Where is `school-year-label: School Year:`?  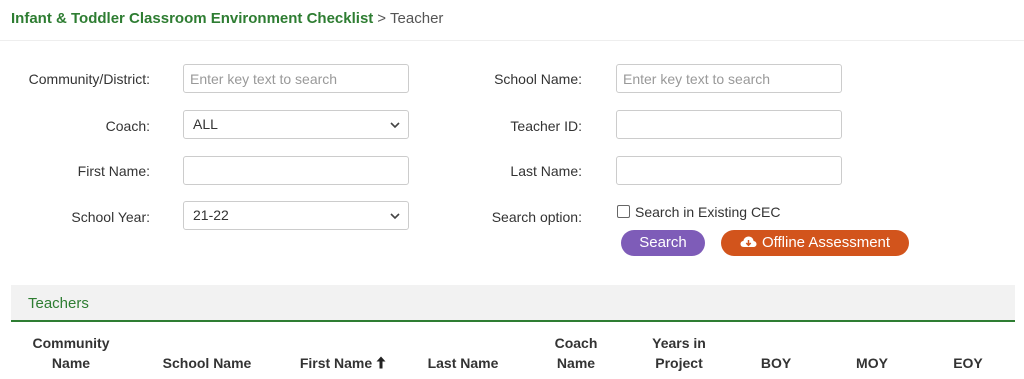
school-year-label: School Year: is located at coordinates (110, 217).